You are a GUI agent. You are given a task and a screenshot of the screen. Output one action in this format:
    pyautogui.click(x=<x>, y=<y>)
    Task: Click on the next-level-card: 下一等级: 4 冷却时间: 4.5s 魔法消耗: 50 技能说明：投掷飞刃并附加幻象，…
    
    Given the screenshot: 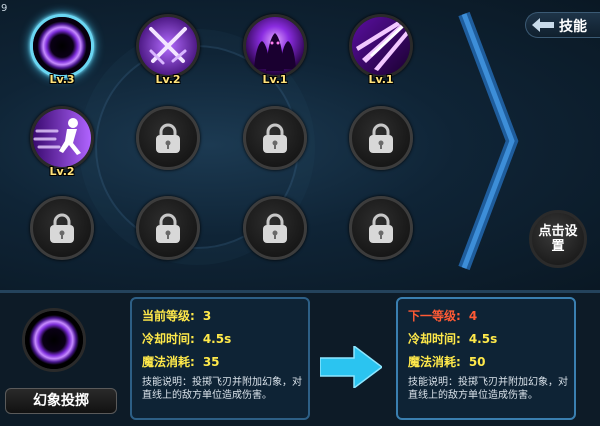 What is the action you would take?
    pyautogui.click(x=486, y=358)
    